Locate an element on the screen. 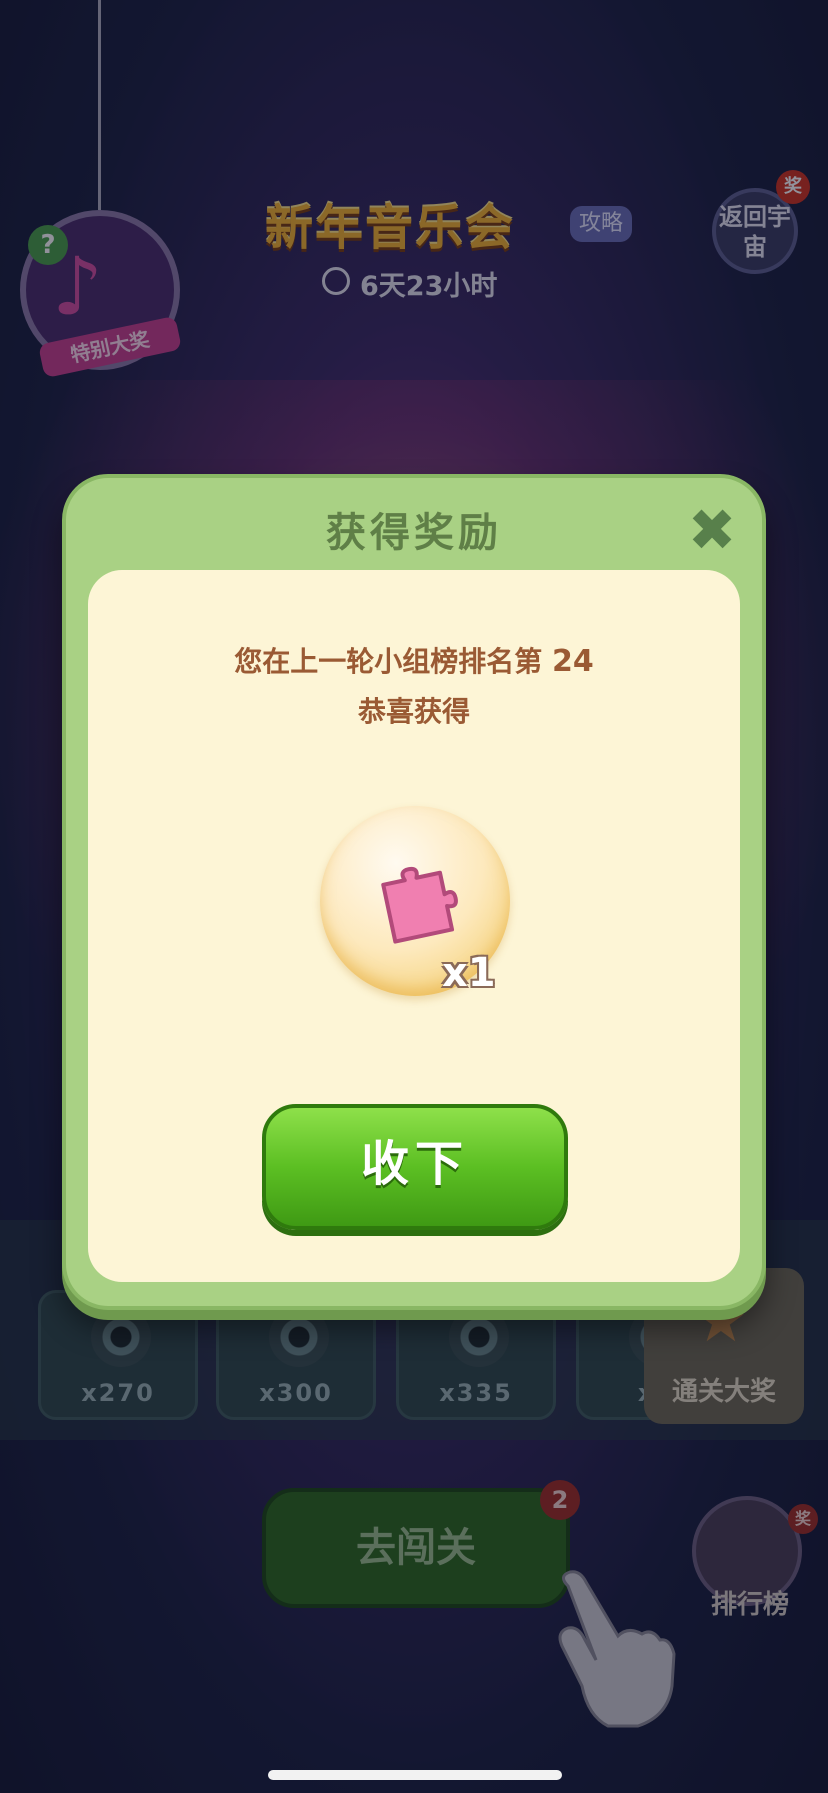  modal-title: 获得奖励 is located at coordinates (414, 533).